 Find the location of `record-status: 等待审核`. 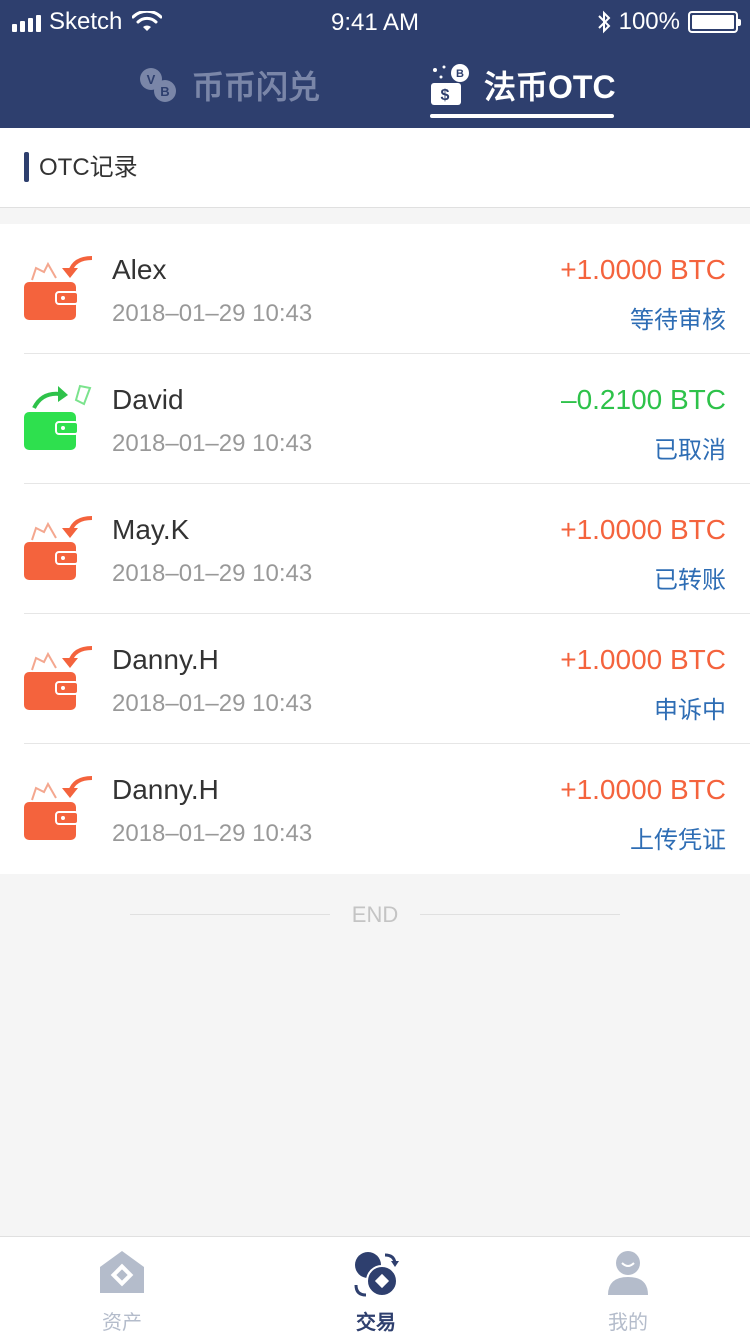

record-status: 等待审核 is located at coordinates (678, 320).